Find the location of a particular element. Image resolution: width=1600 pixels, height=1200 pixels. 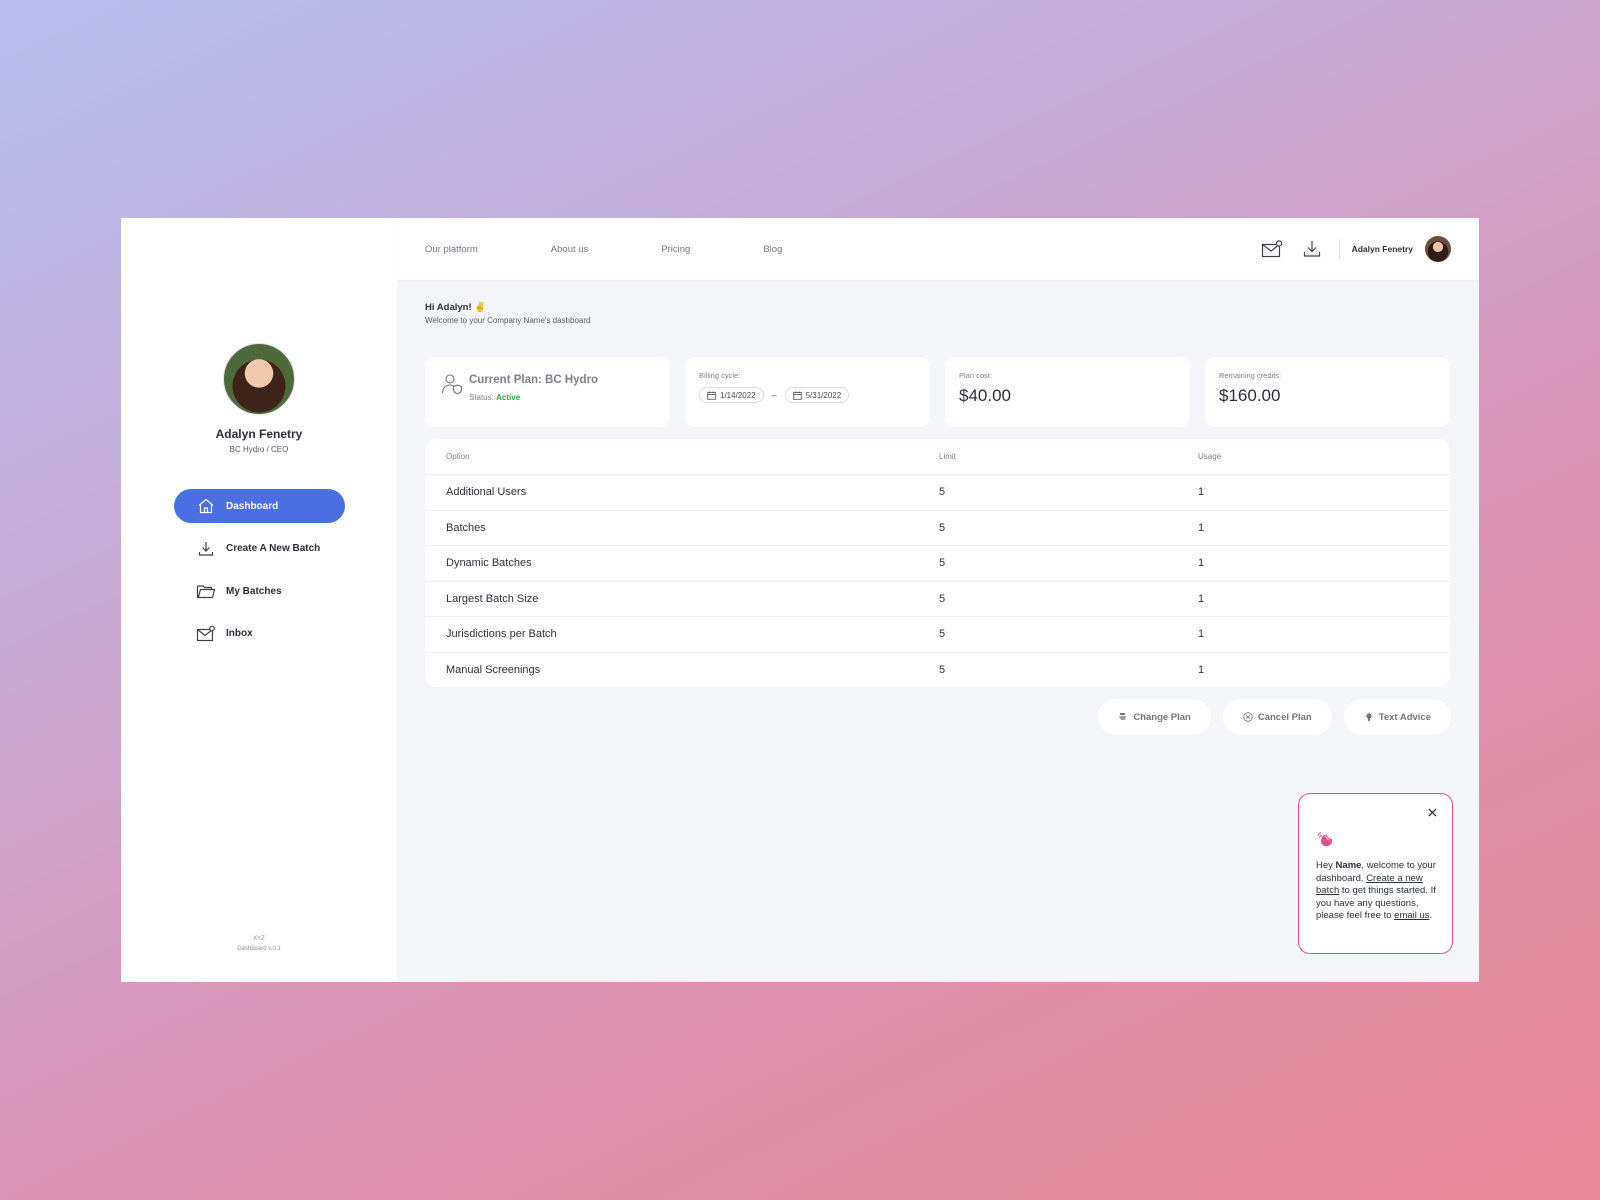

swap-icon is located at coordinates (1123, 717).